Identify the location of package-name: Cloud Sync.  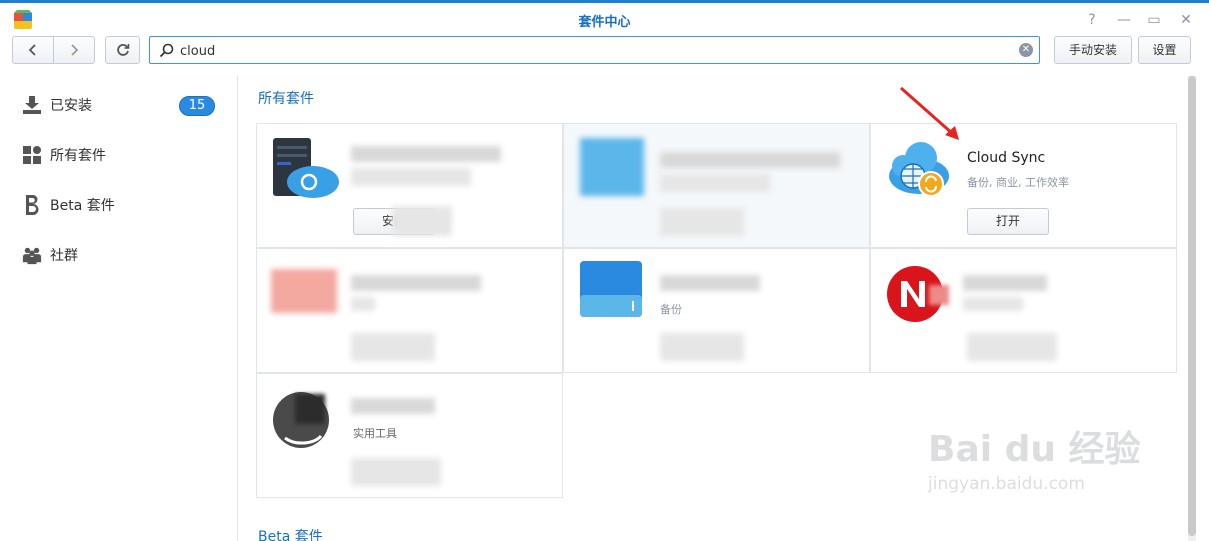
(1006, 158).